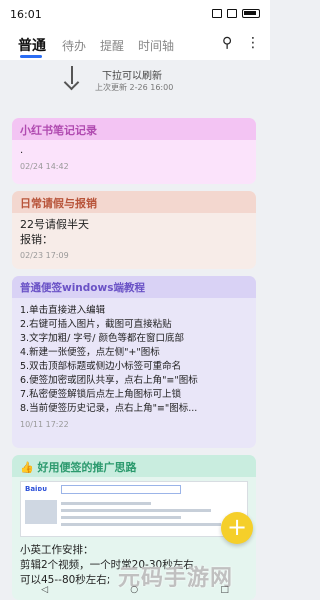 This screenshot has height=600, width=320. I want to click on recents-icon: □, so click(224, 590).